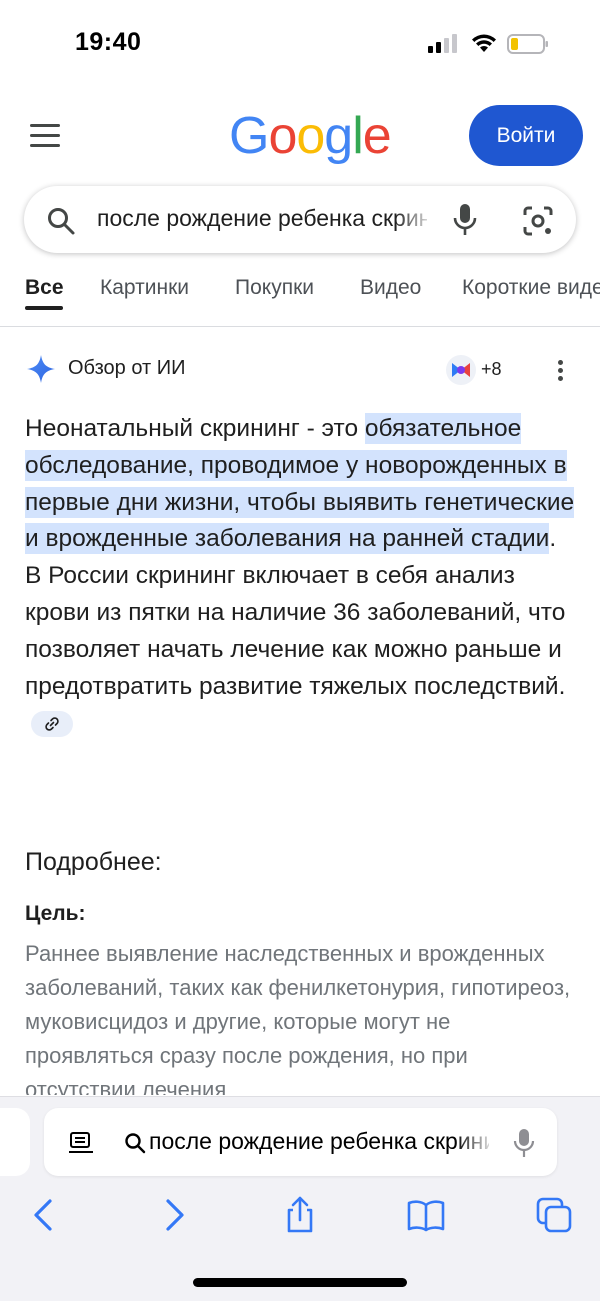 The width and height of the screenshot is (600, 1301). I want to click on google-logo: Google, so click(310, 136).